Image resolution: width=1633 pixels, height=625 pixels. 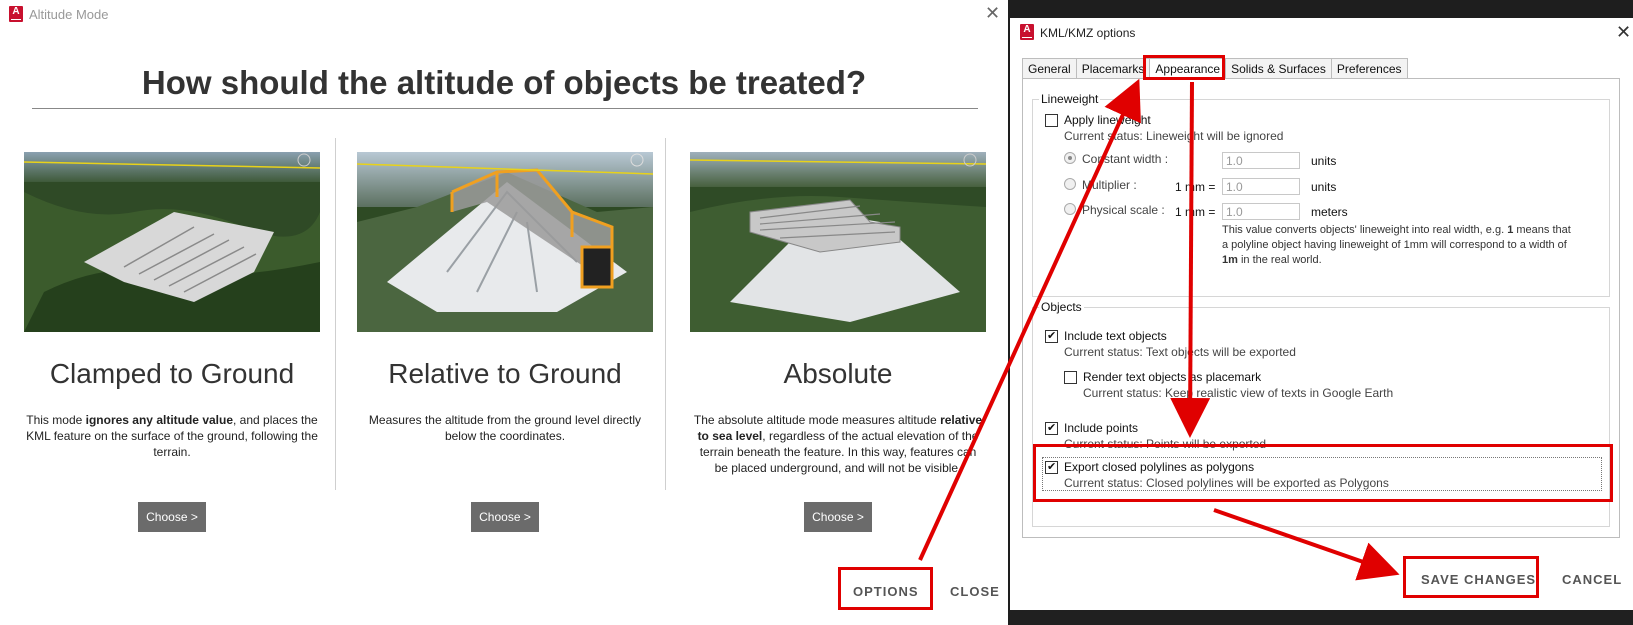 I want to click on choose-absolute-button: Choose >, so click(x=838, y=517).